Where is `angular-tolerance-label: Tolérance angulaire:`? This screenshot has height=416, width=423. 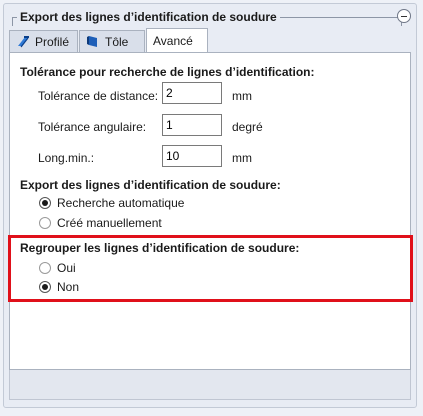
angular-tolerance-label: Tolérance angulaire: is located at coordinates (92, 127).